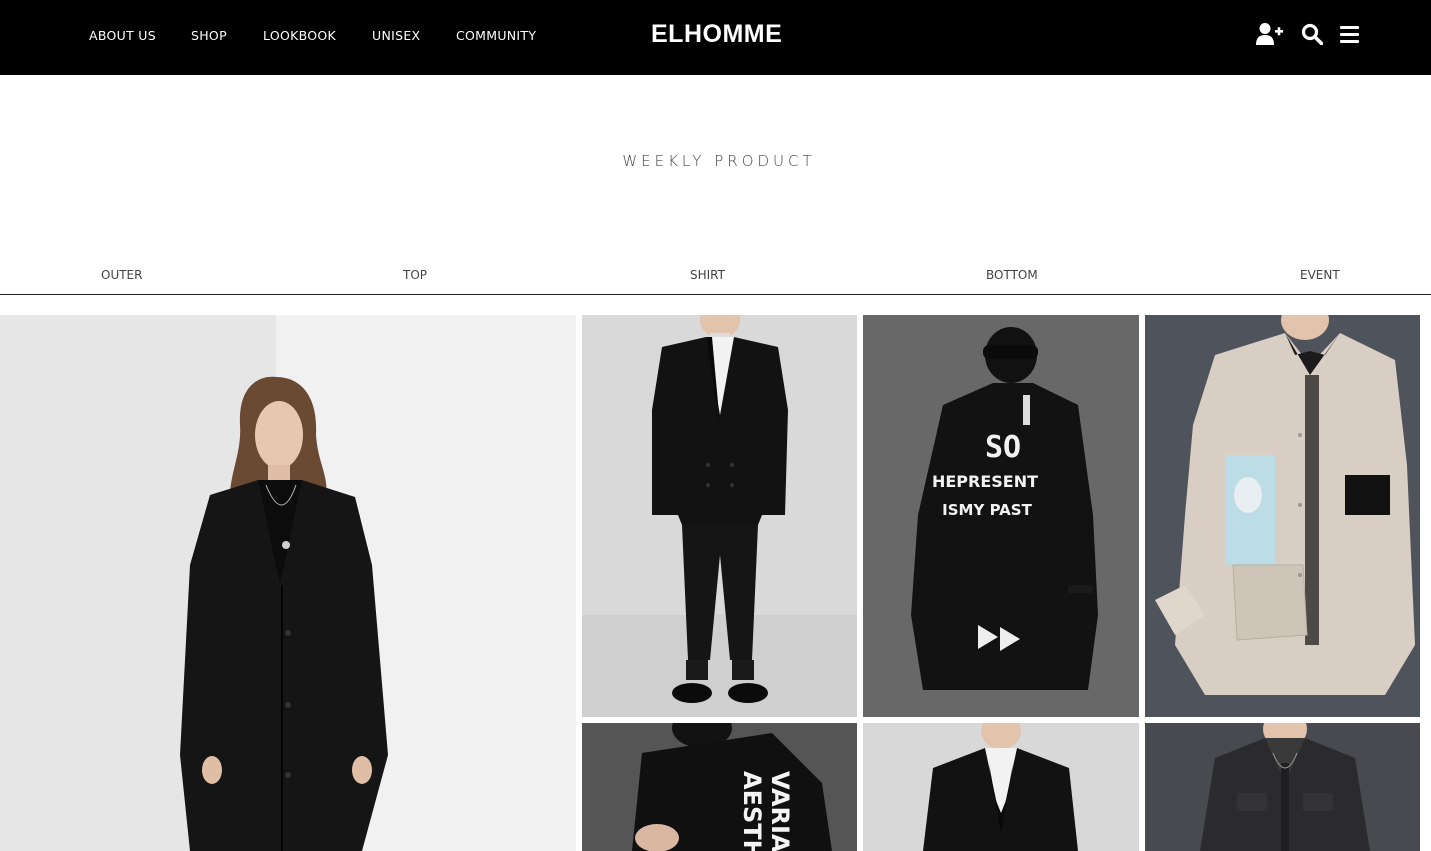  What do you see at coordinates (987, 510) in the screenshot?
I see `graphic-text-line-3: ISMY PAST` at bounding box center [987, 510].